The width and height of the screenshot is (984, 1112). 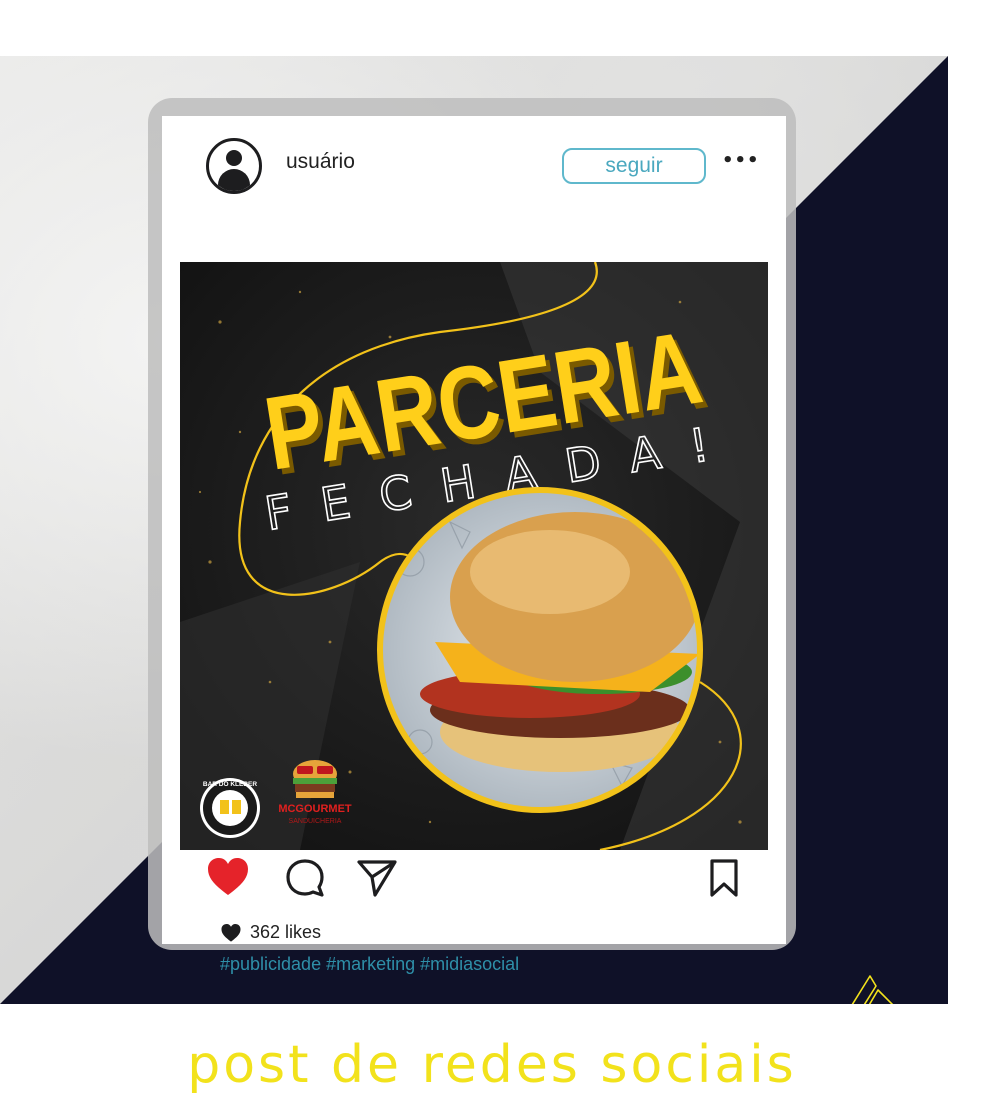 I want to click on likes-row: 362 likes, so click(x=270, y=932).